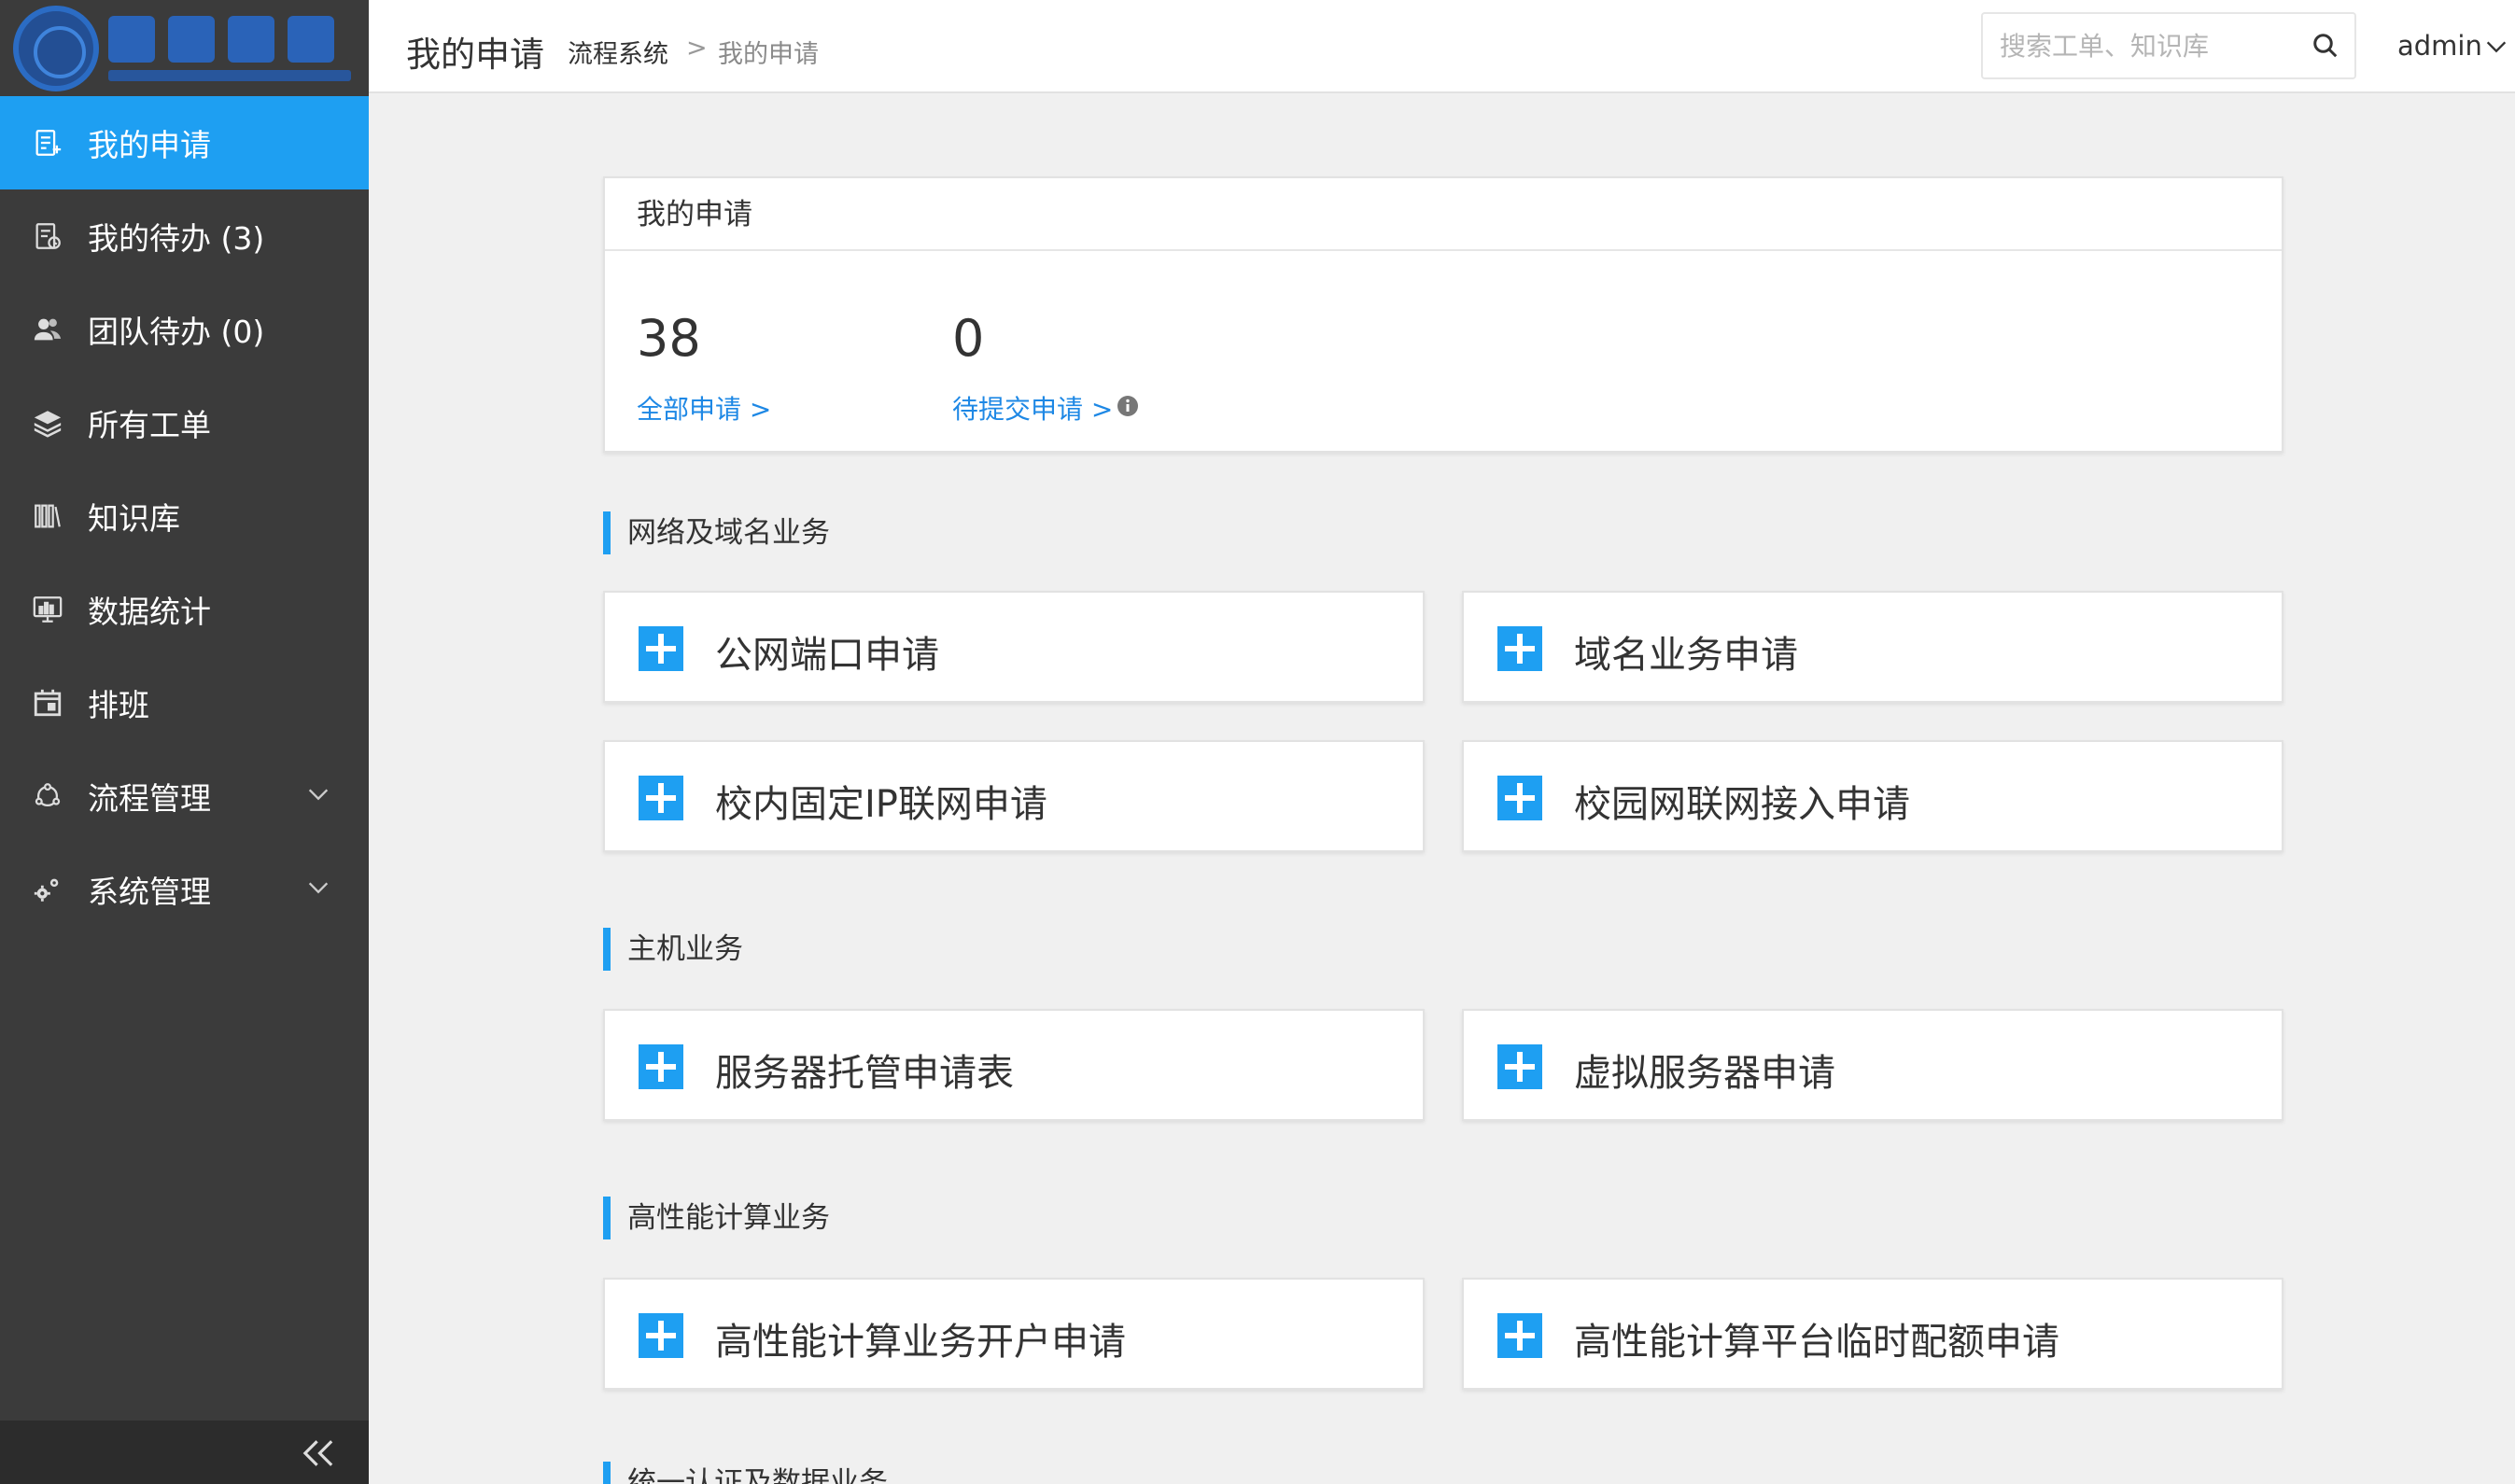  Describe the element at coordinates (56, 48) in the screenshot. I see `logo-seal-icon` at that location.